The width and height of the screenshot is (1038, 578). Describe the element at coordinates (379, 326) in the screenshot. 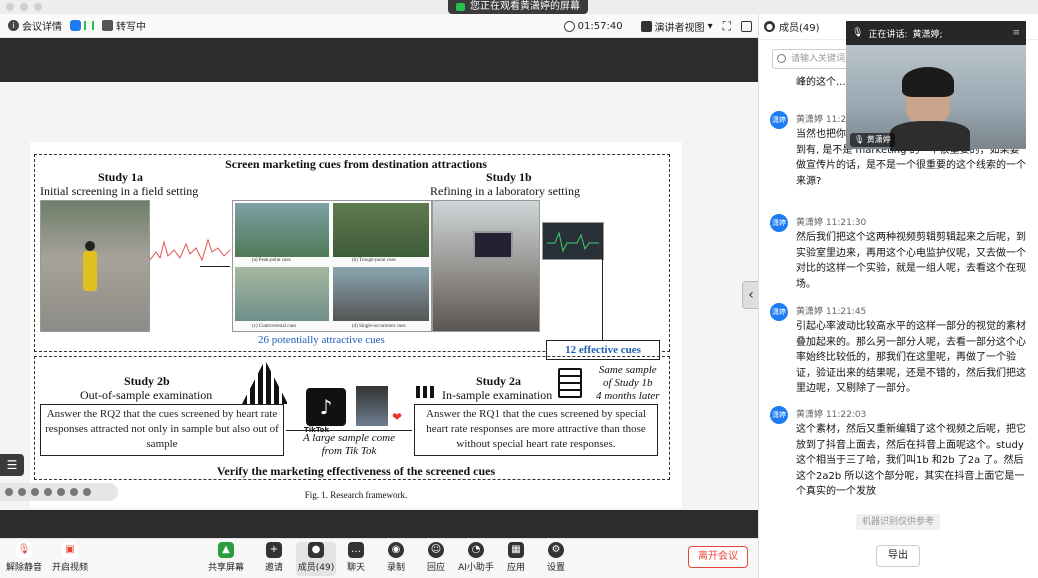

I see `cue-caption-d: (d) Single-occurrence cues` at that location.